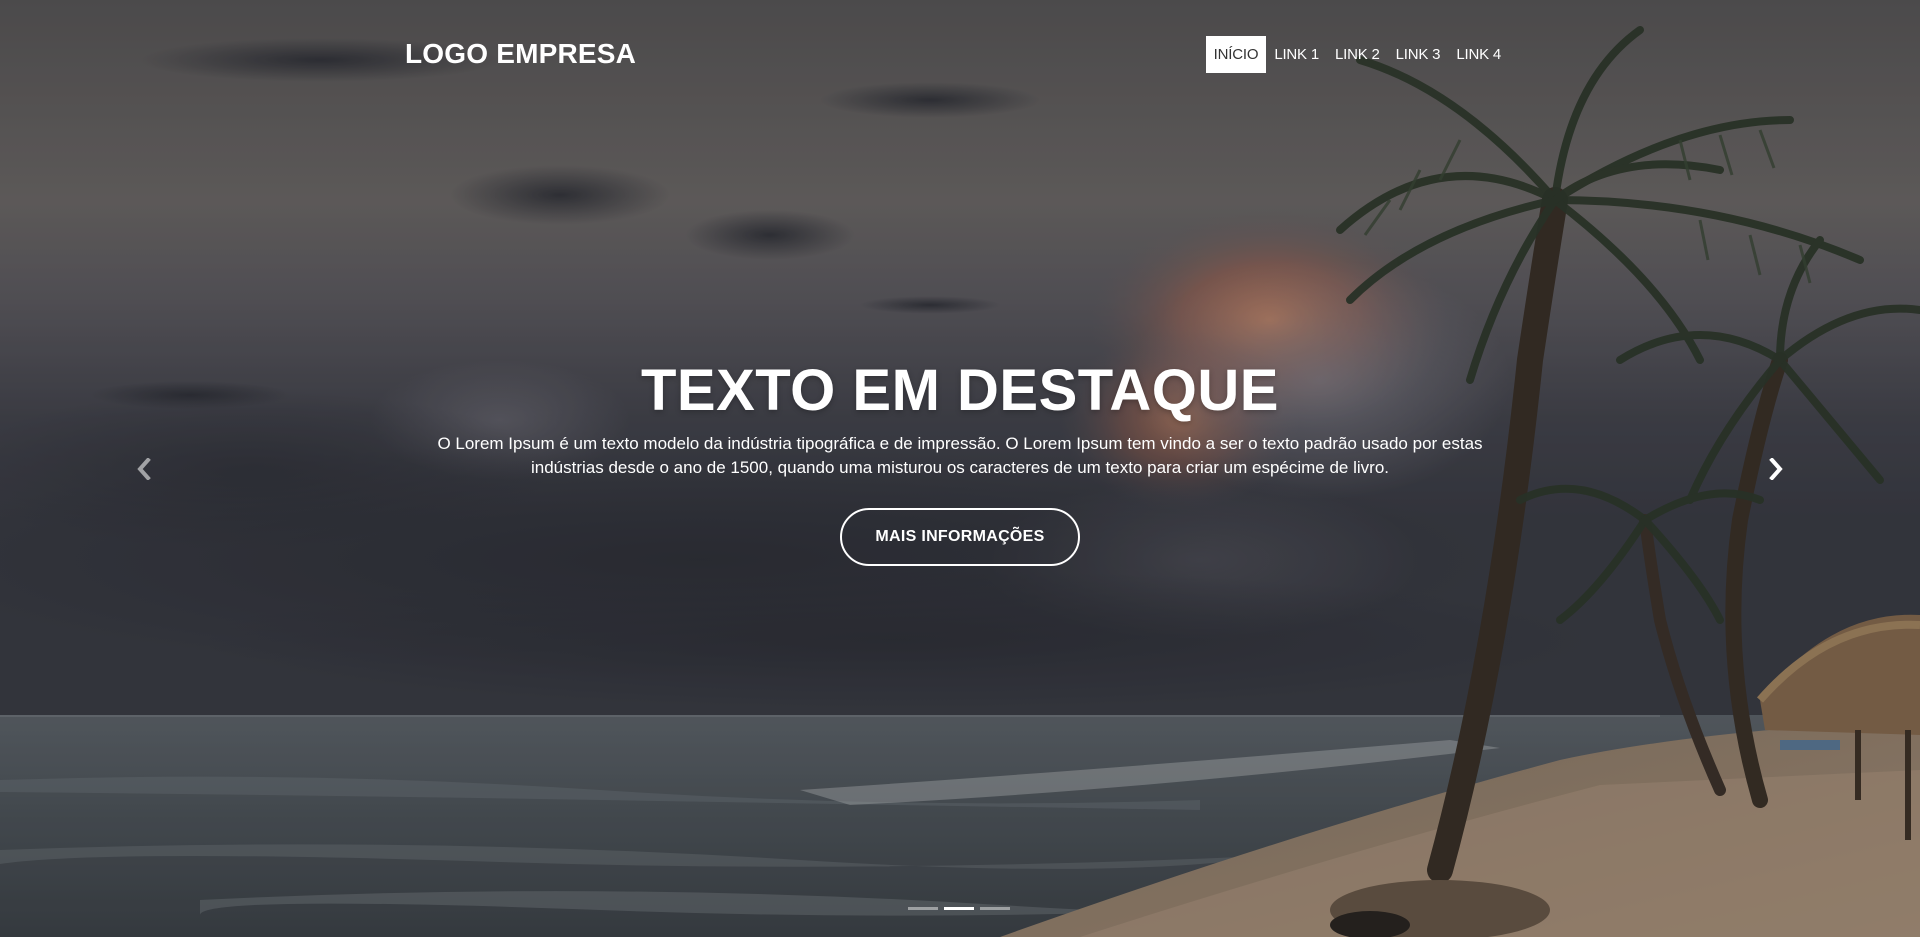 This screenshot has height=937, width=1920. I want to click on nav-item-link-1: LINK 1, so click(1296, 54).